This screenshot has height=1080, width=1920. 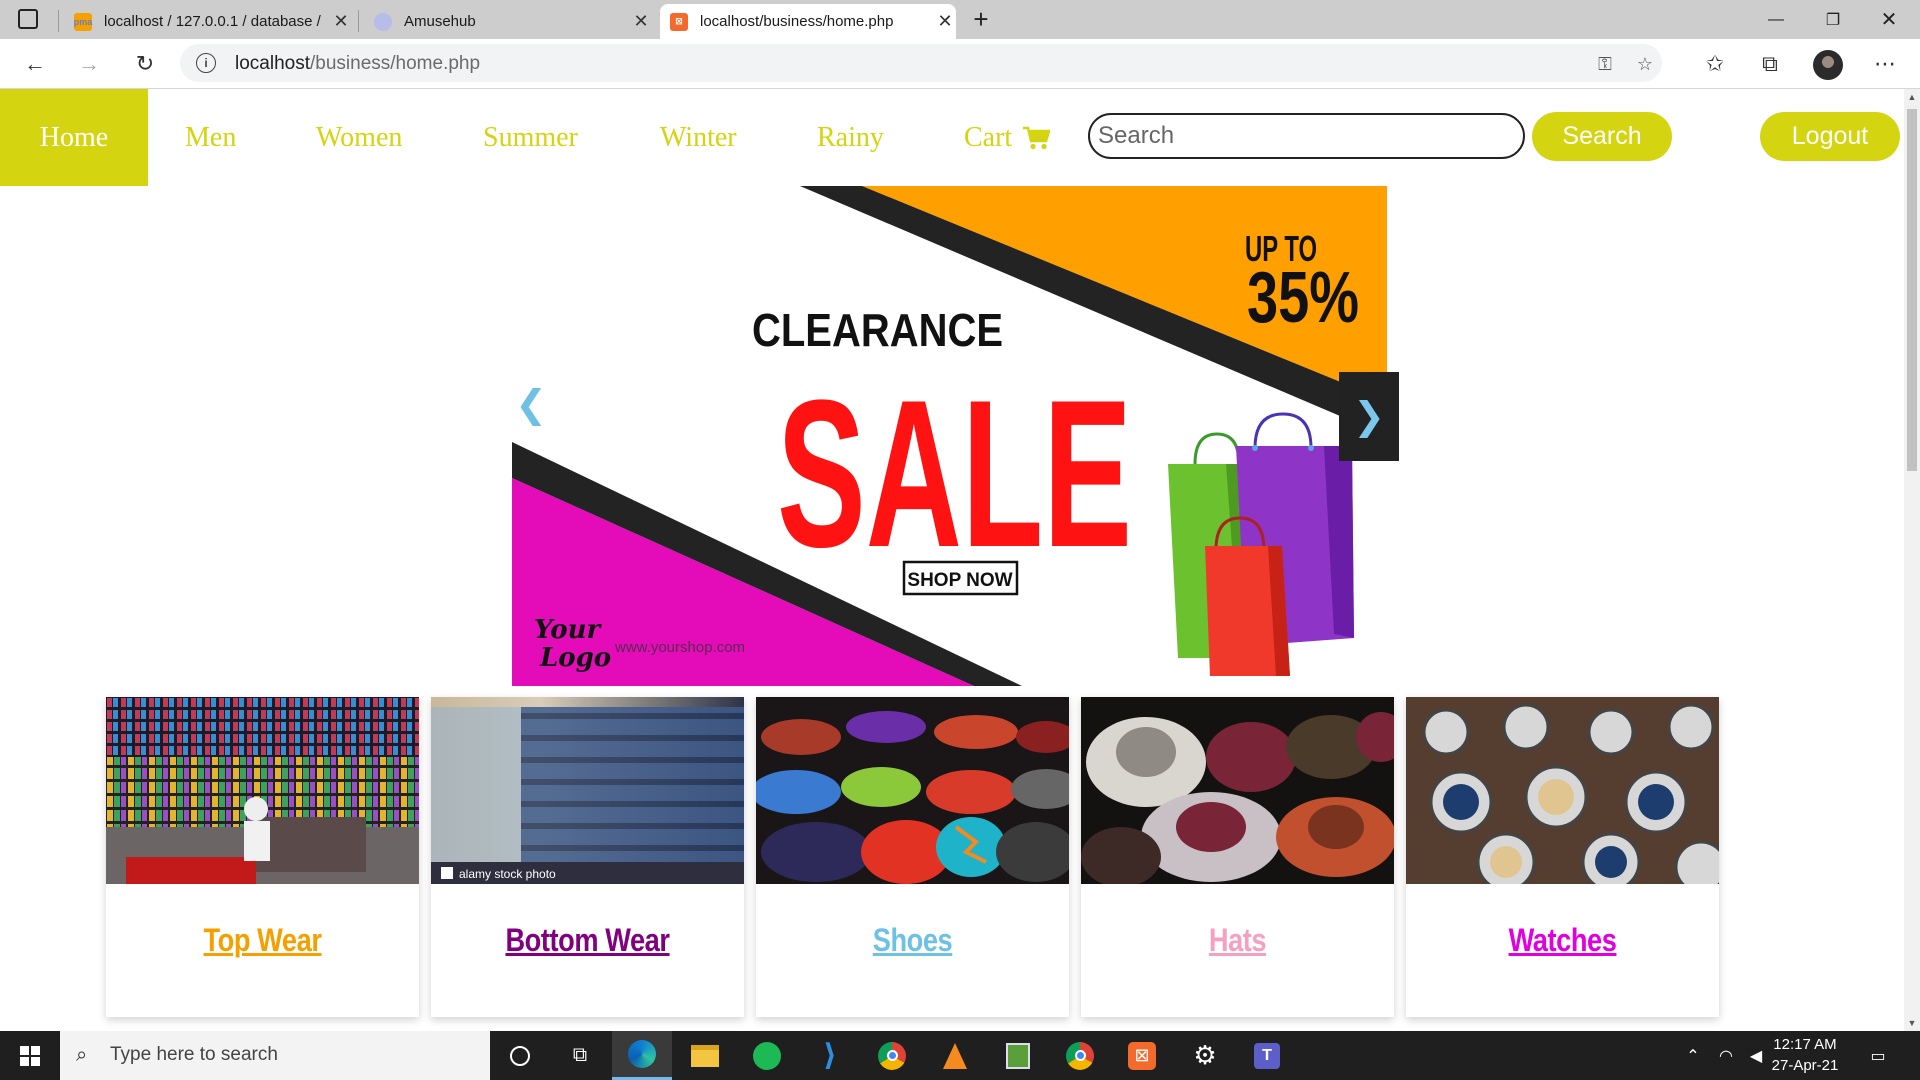 I want to click on tab-title: localhost / 127.0.0.1 / database /, so click(x=212, y=21).